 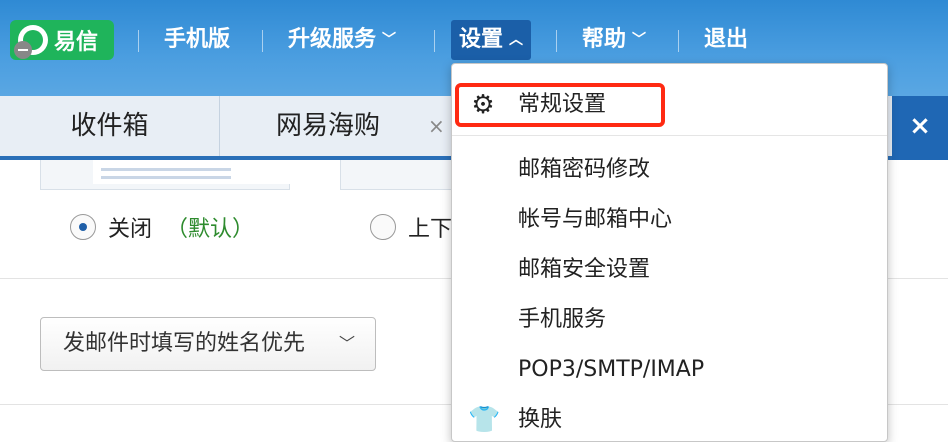 I want to click on yixin-label: 易信, so click(x=76, y=42).